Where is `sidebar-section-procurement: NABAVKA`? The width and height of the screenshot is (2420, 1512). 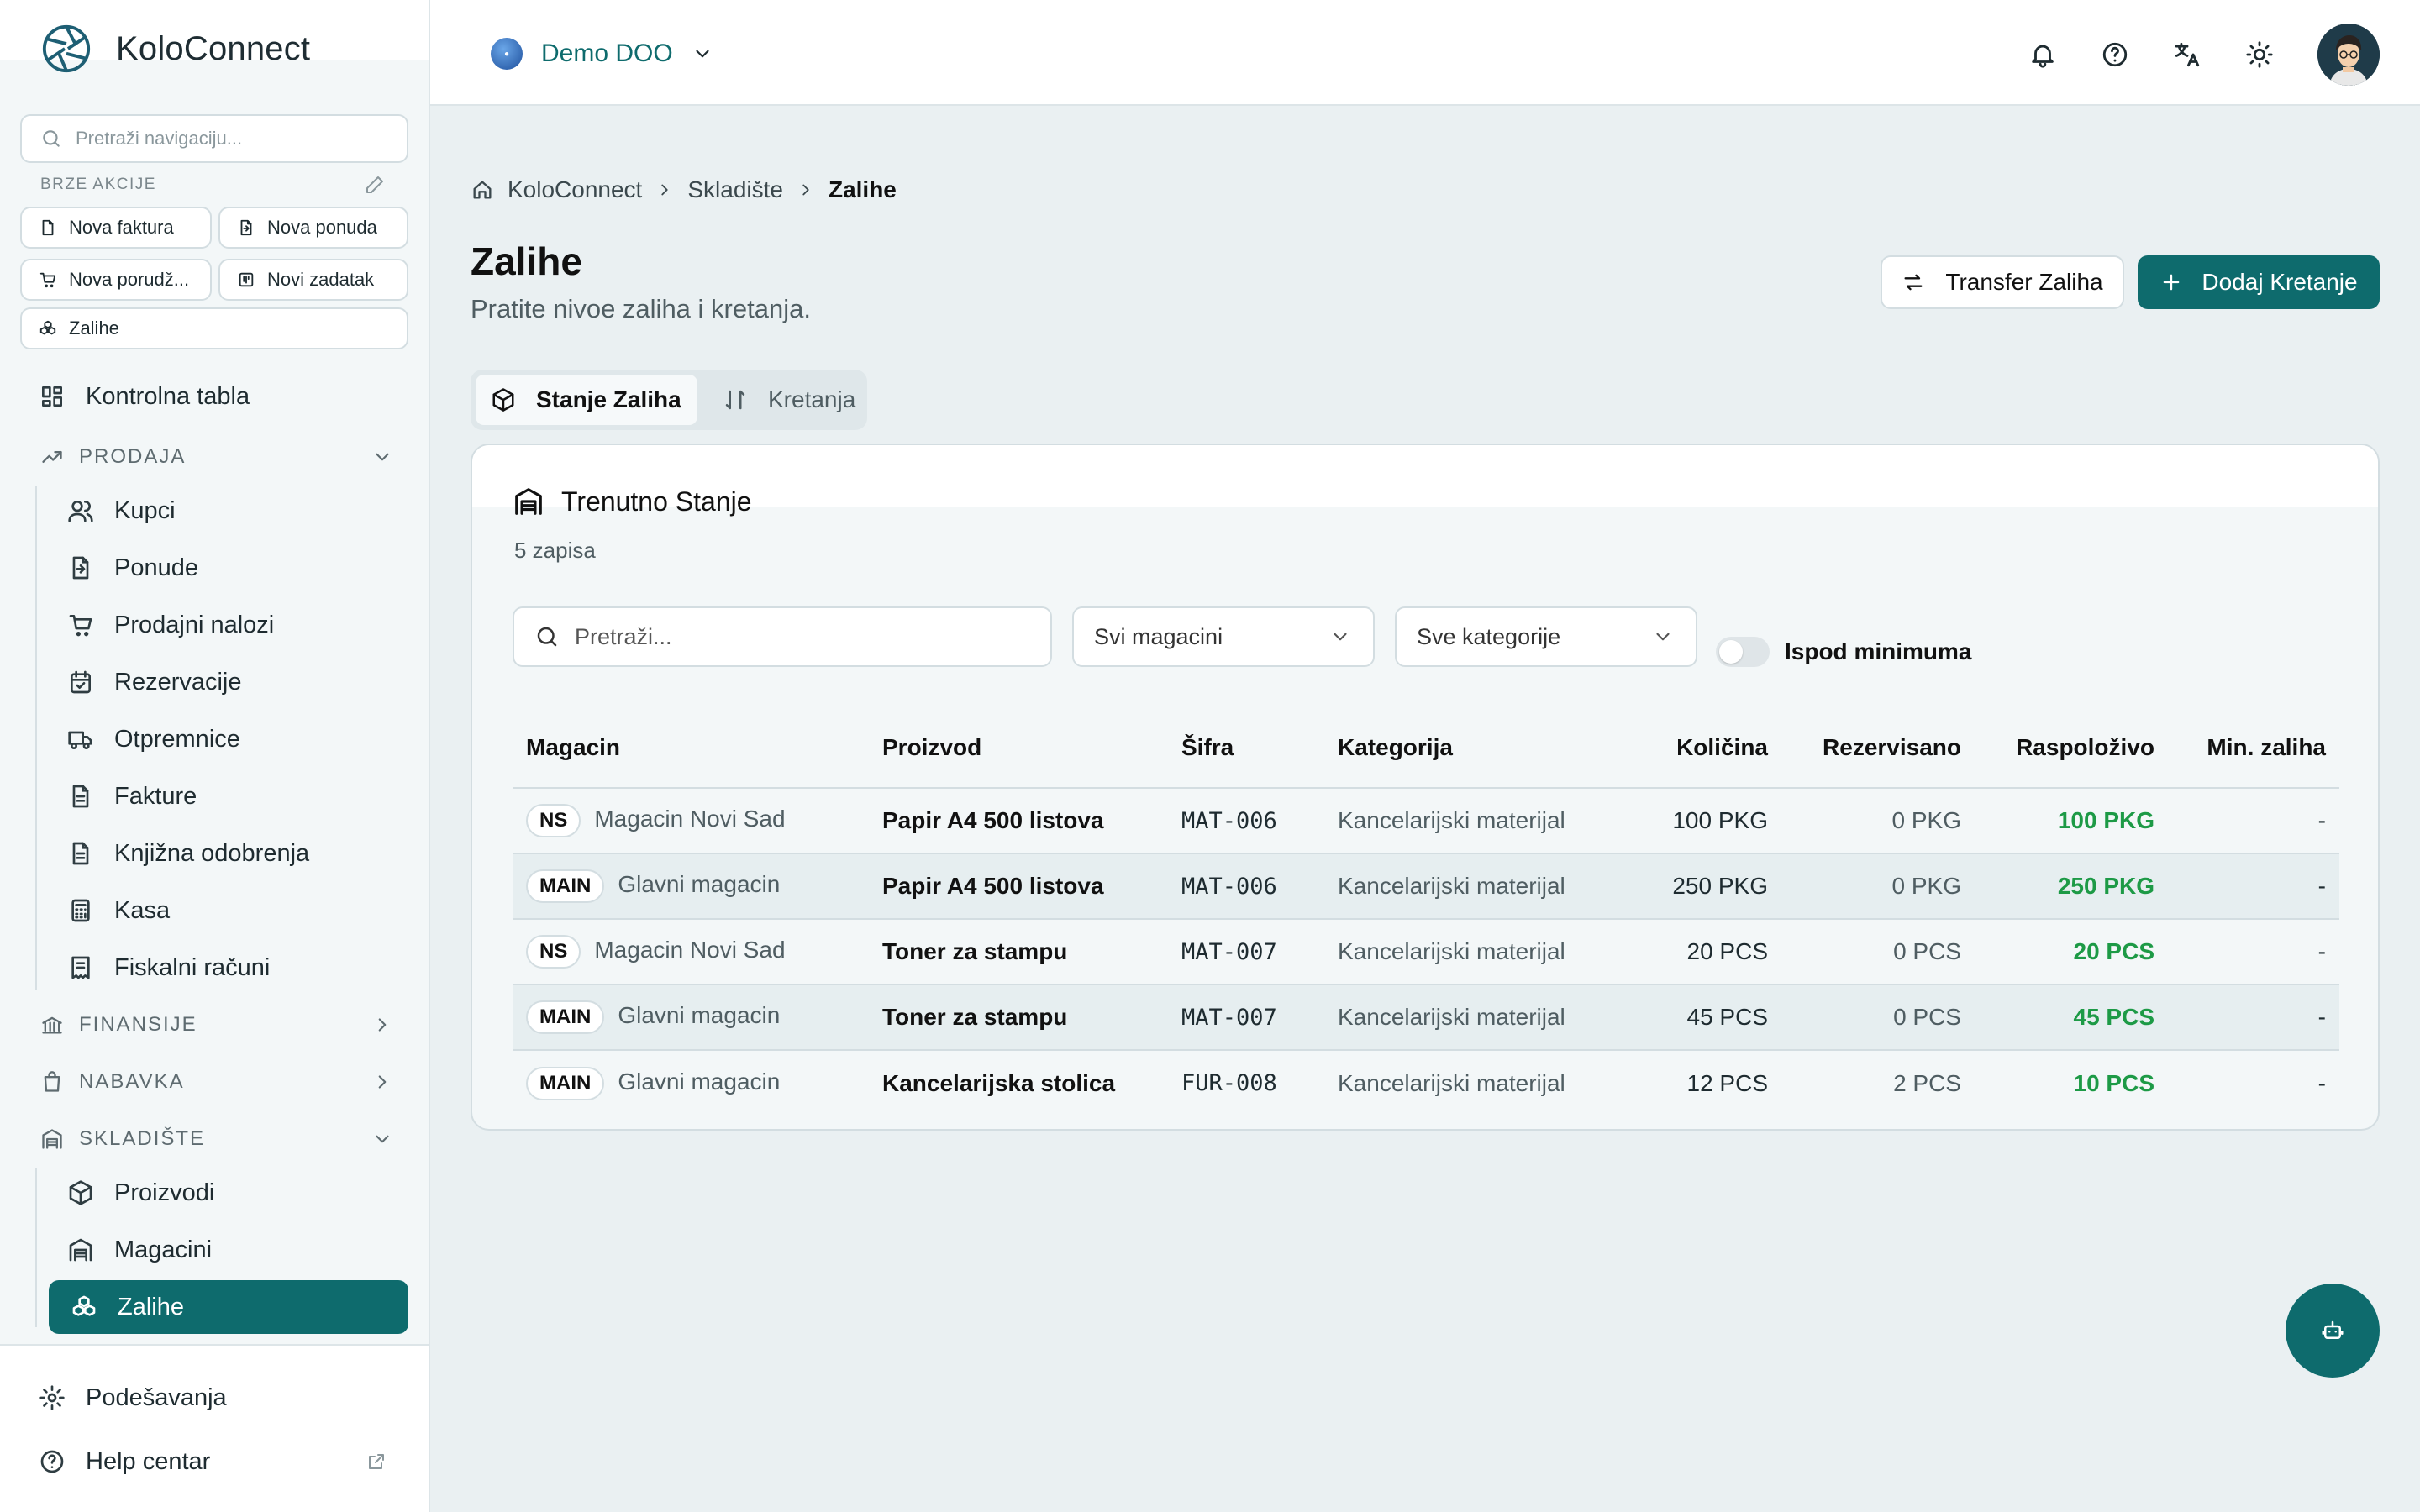
sidebar-section-procurement: NABAVKA is located at coordinates (217, 1082).